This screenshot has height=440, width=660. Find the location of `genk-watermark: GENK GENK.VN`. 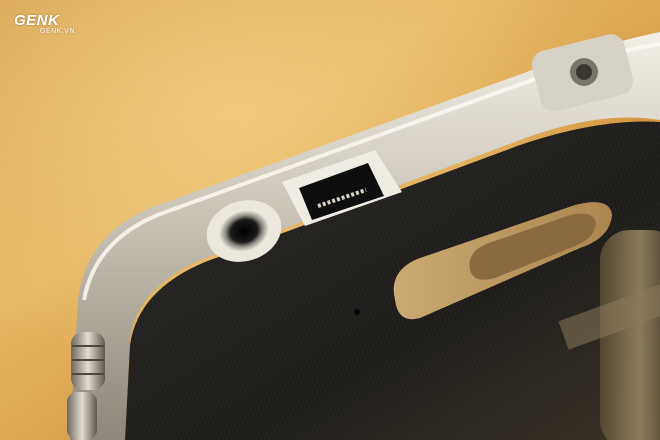

genk-watermark: GENK GENK.VN is located at coordinates (44, 24).